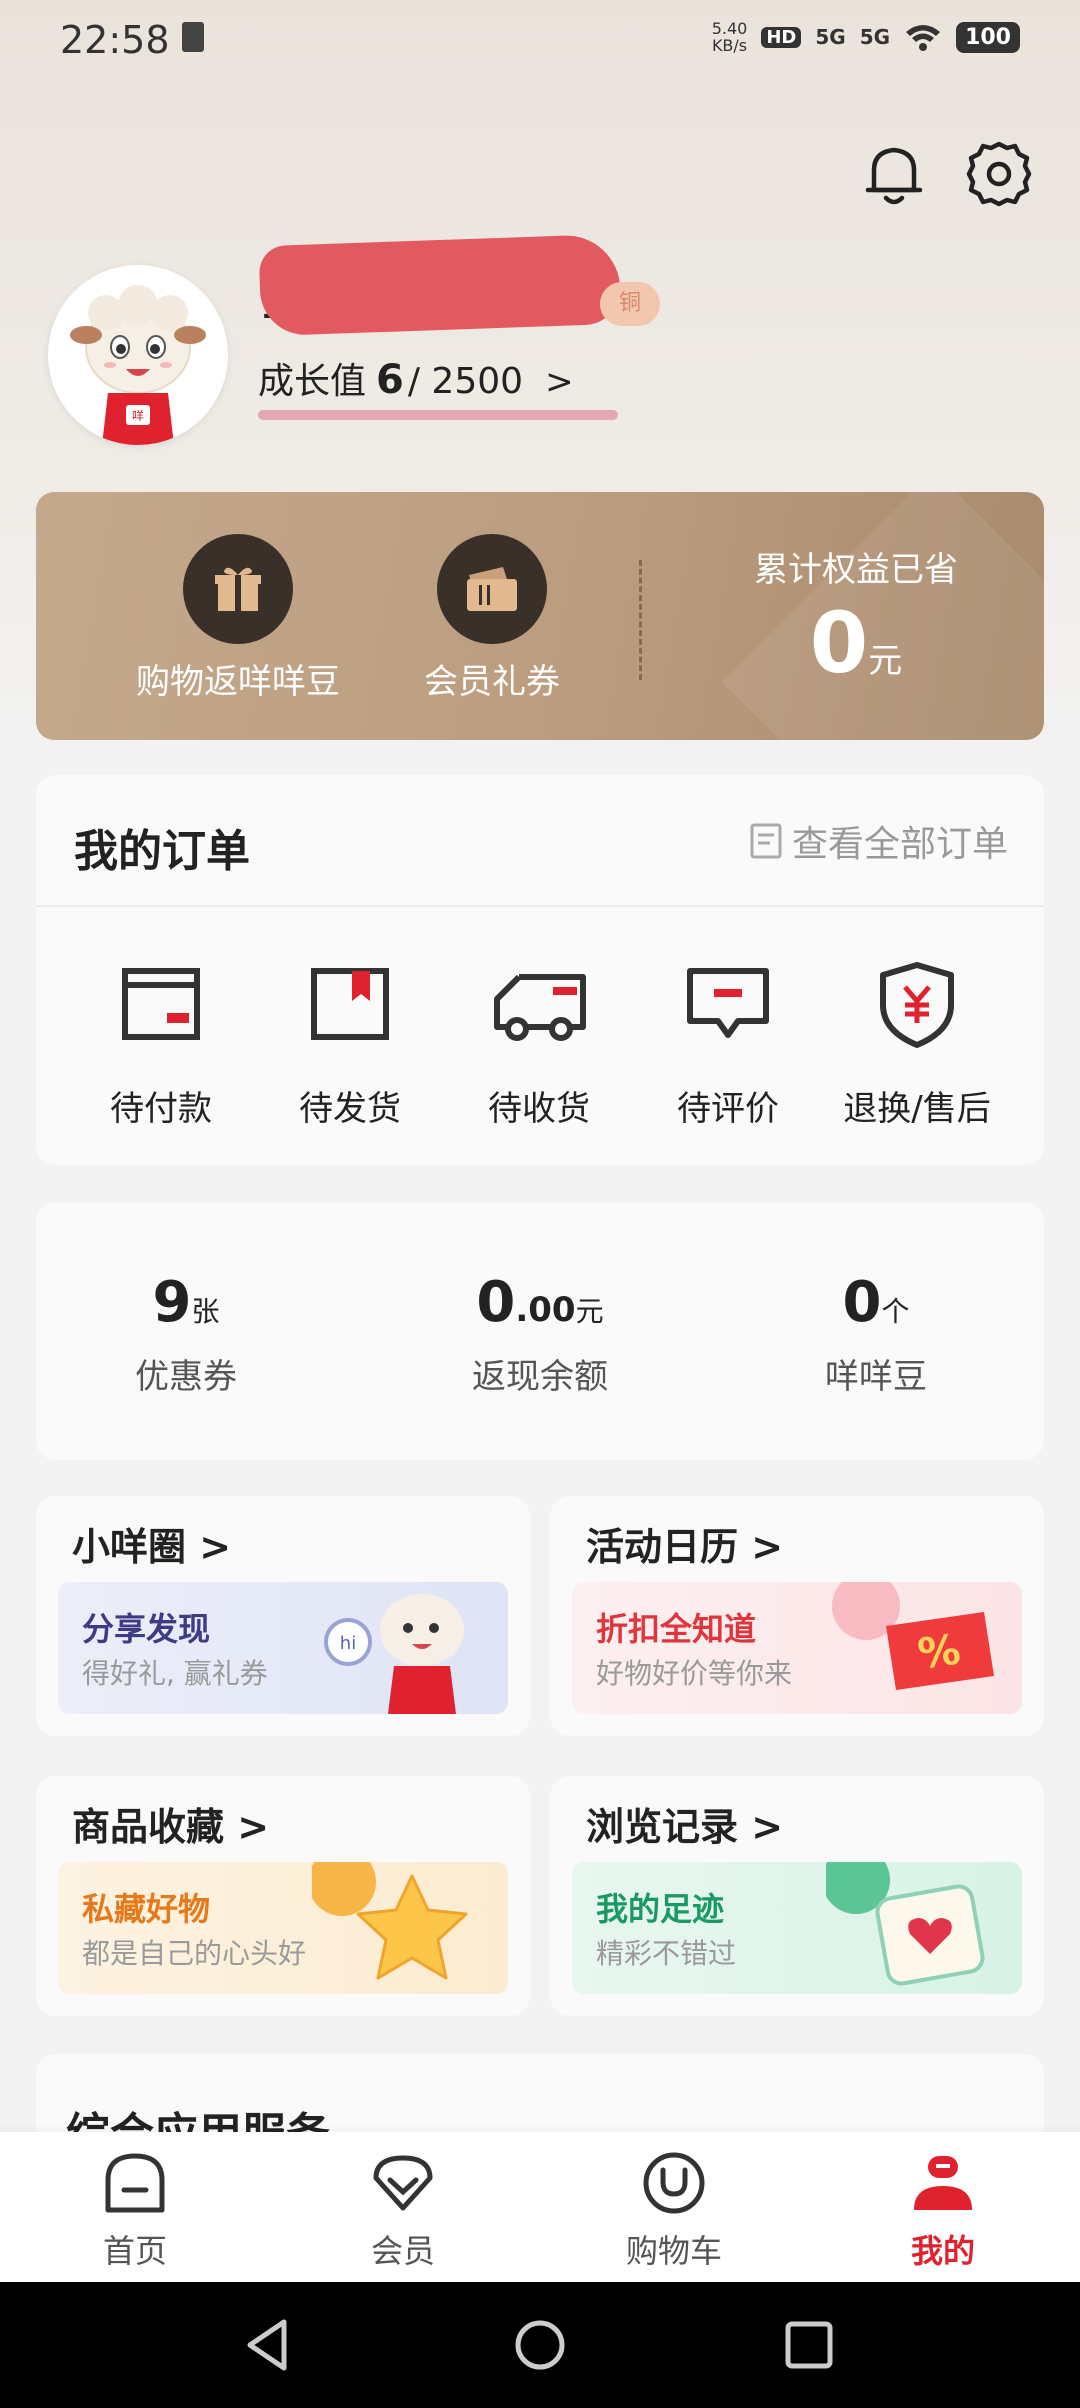 This screenshot has height=2408, width=1080. Describe the element at coordinates (876, 1334) in the screenshot. I see `asset-beans: 0个 咩咩豆` at that location.